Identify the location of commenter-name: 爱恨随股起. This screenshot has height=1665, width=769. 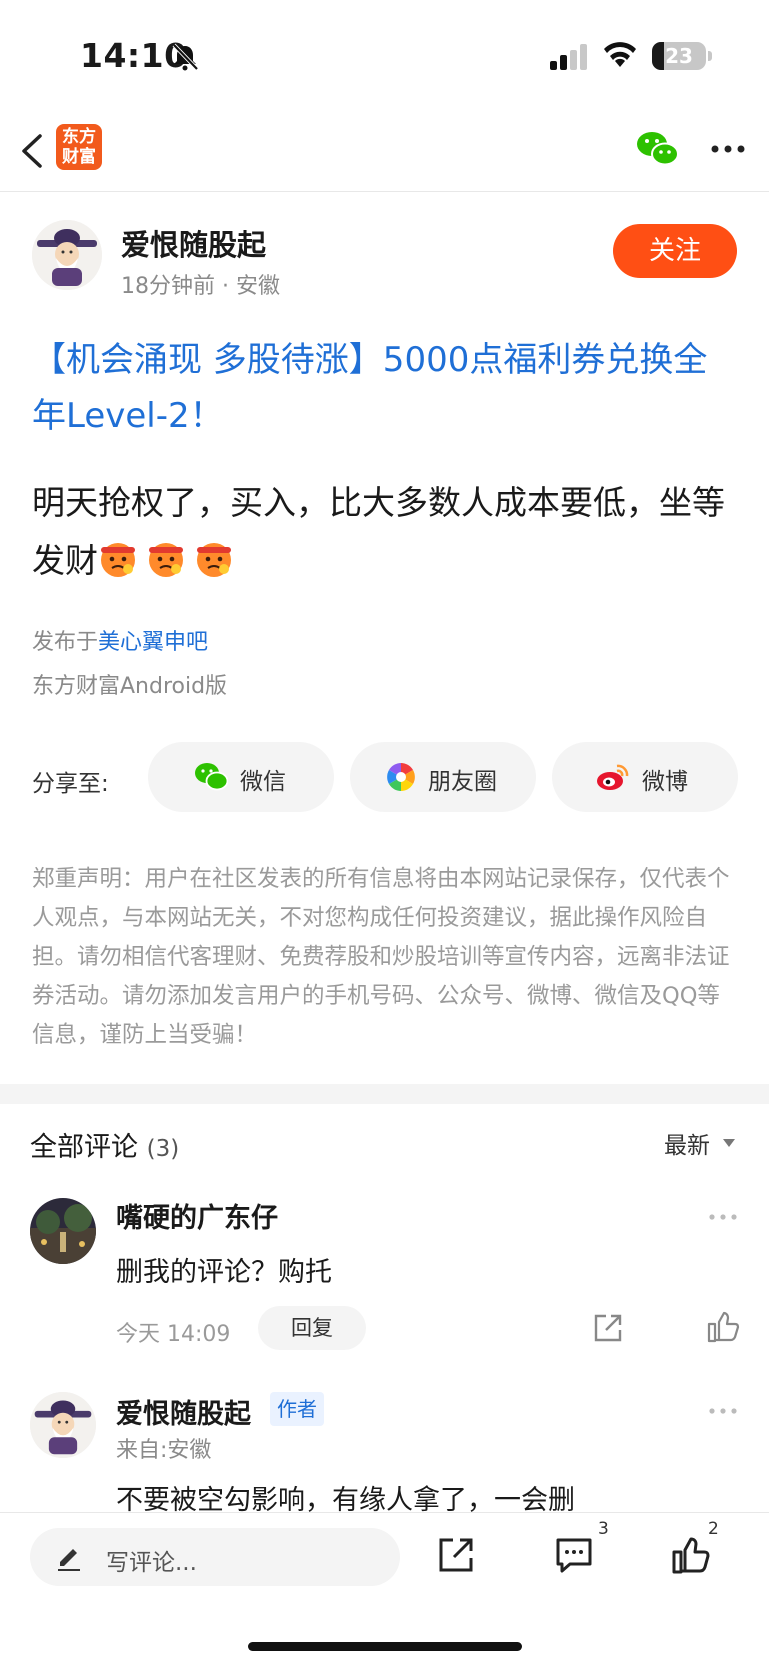
(183, 1411).